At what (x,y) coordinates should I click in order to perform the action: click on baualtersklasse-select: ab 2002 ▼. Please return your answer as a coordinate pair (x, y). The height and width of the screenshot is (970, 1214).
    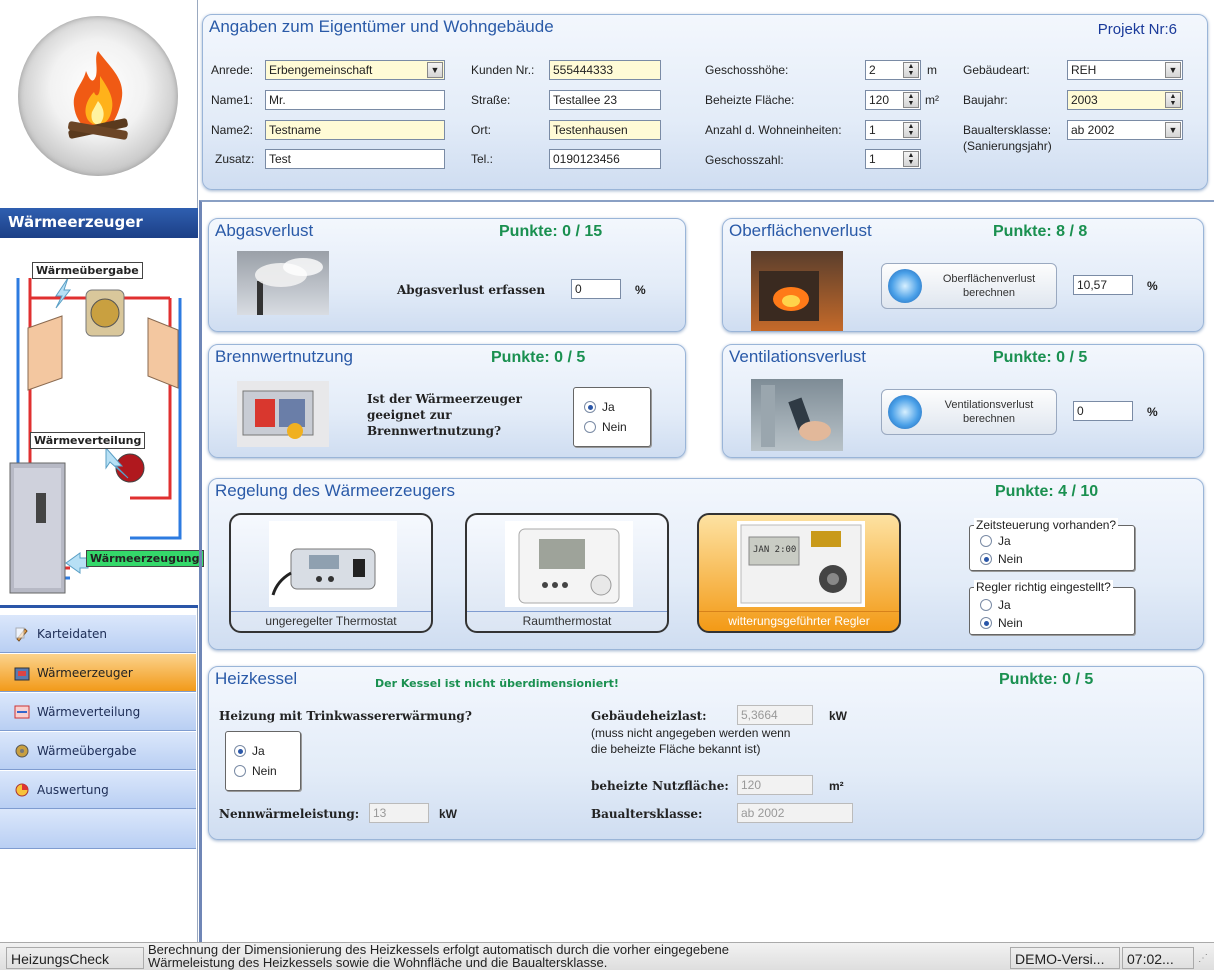
    Looking at the image, I should click on (1125, 130).